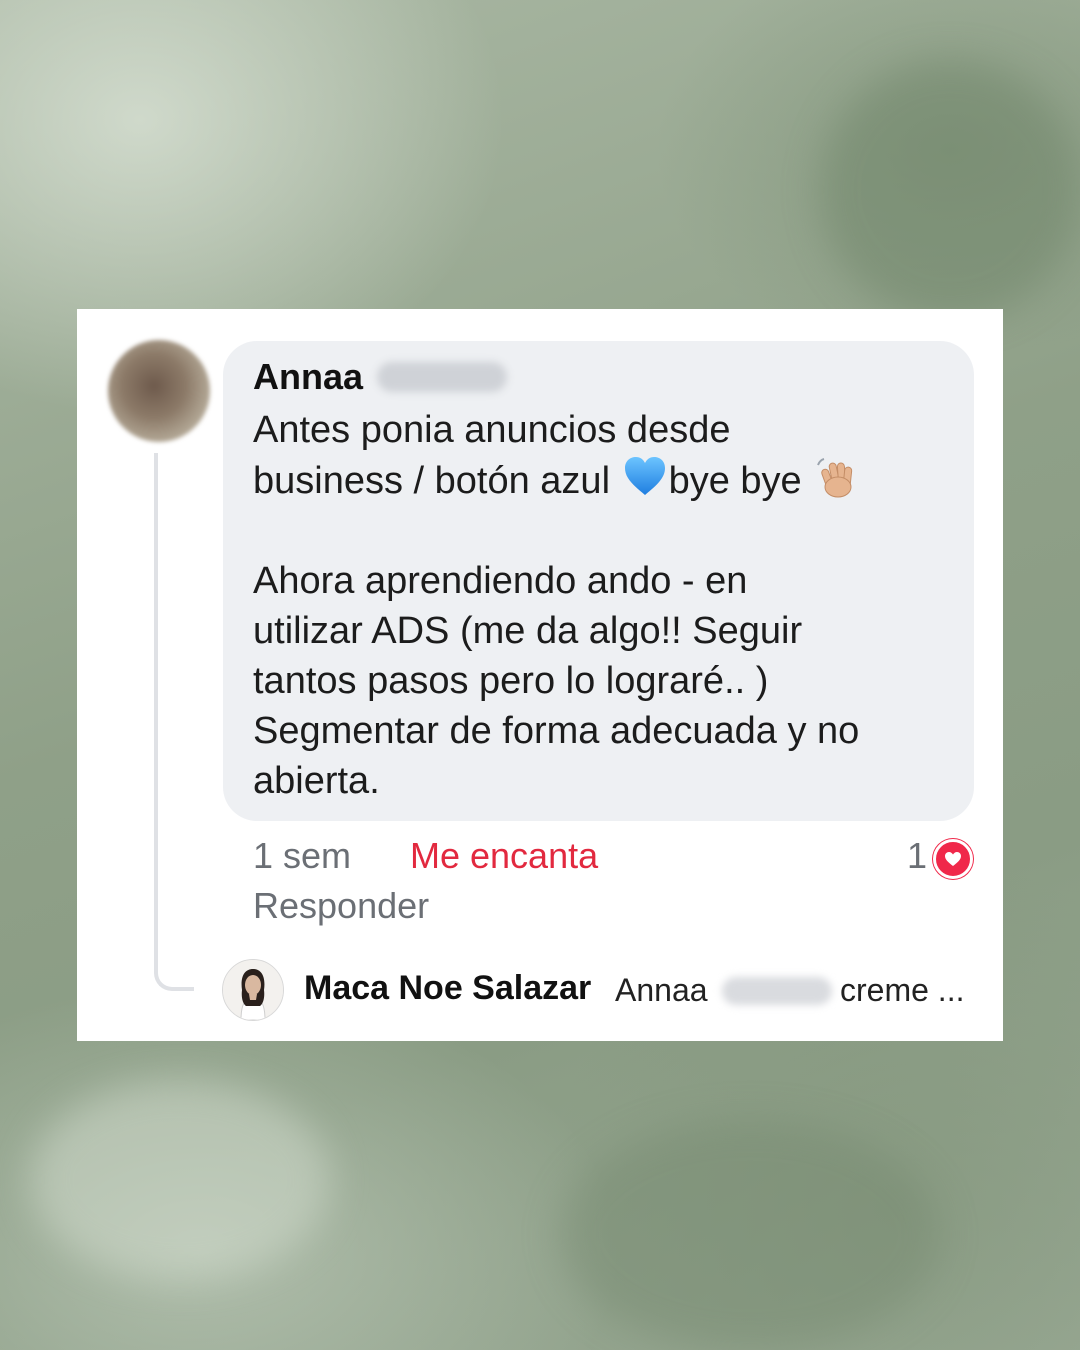 Image resolution: width=1080 pixels, height=1350 pixels. I want to click on heart-reaction-icon, so click(953, 859).